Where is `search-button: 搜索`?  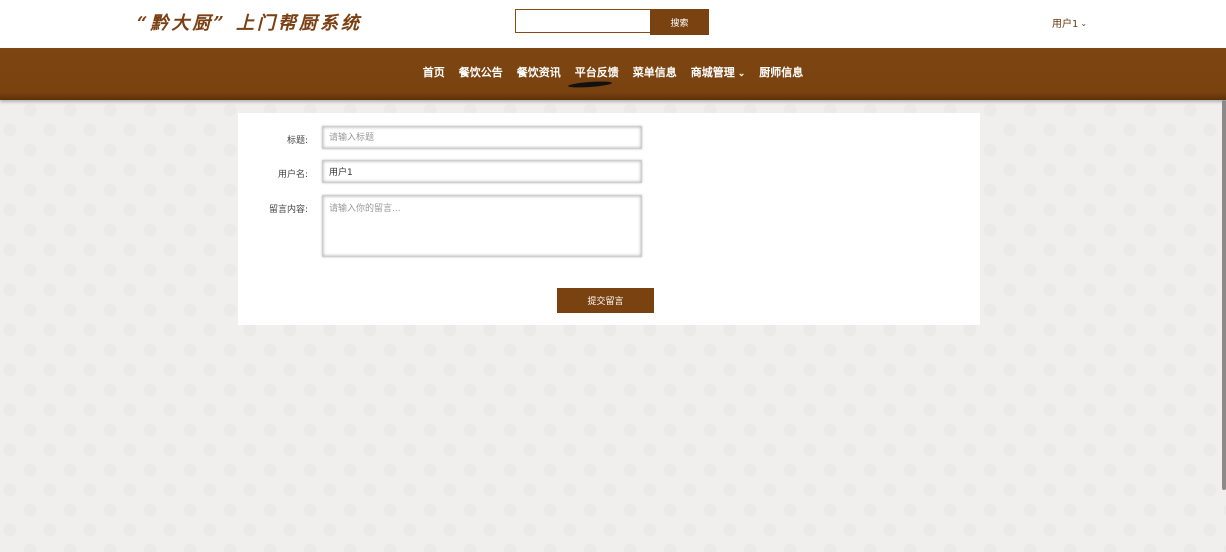 search-button: 搜索 is located at coordinates (679, 22).